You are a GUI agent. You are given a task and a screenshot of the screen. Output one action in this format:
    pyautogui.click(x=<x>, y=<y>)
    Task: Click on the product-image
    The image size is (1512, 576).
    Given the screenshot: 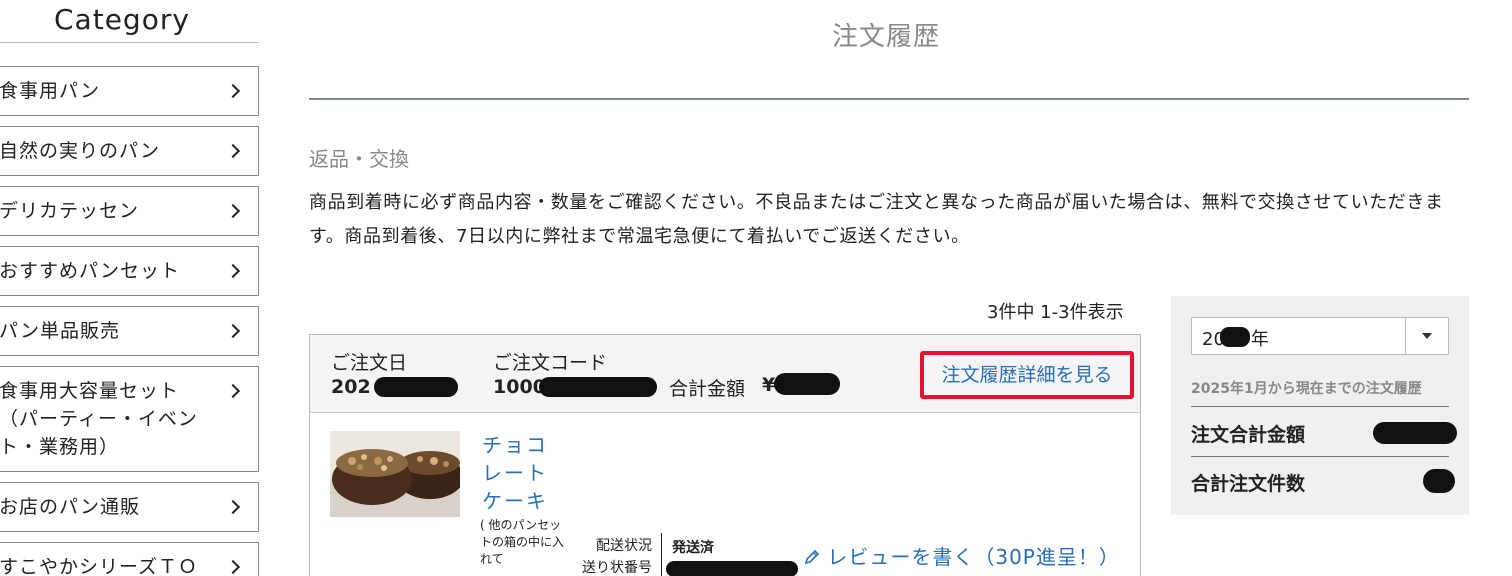 What is the action you would take?
    pyautogui.click(x=395, y=474)
    